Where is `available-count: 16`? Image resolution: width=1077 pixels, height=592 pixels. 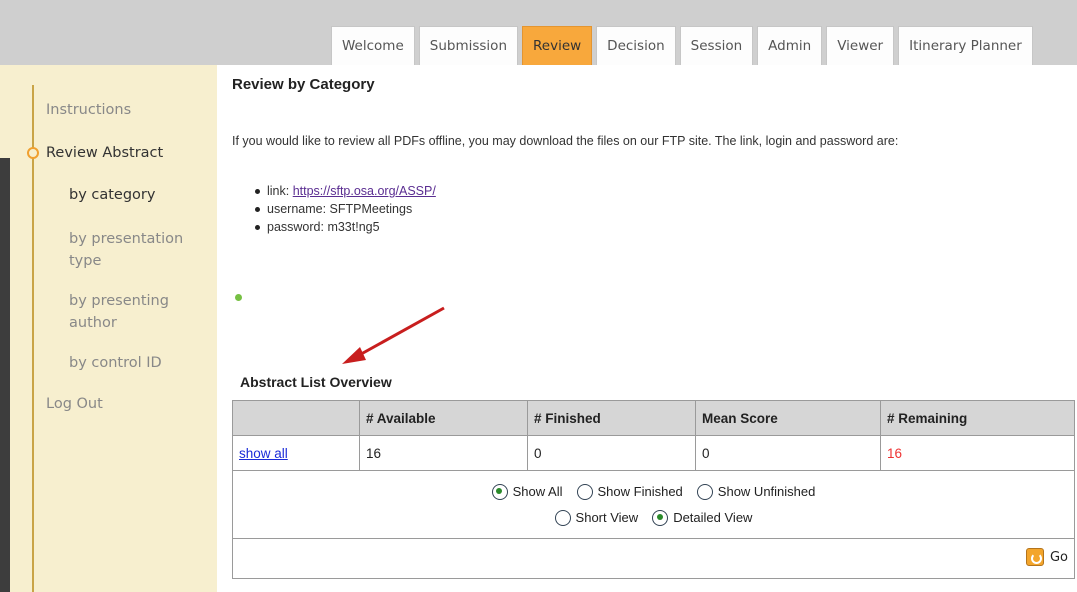 available-count: 16 is located at coordinates (443, 453).